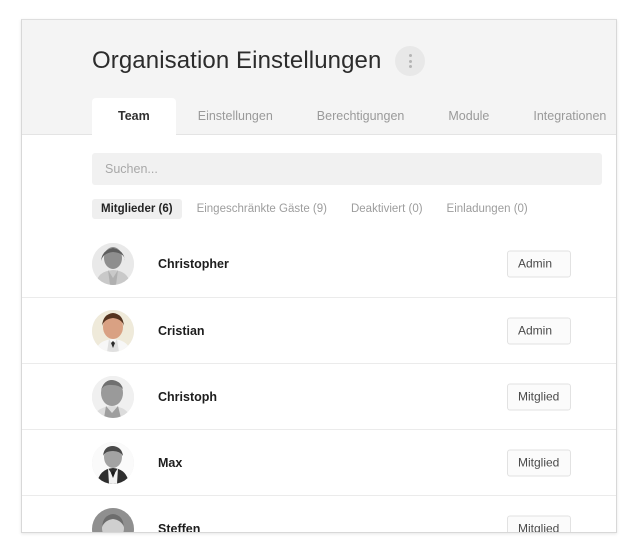 This screenshot has height=550, width=636. Describe the element at coordinates (319, 514) in the screenshot. I see `table-row: Steffen Mitglied` at that location.